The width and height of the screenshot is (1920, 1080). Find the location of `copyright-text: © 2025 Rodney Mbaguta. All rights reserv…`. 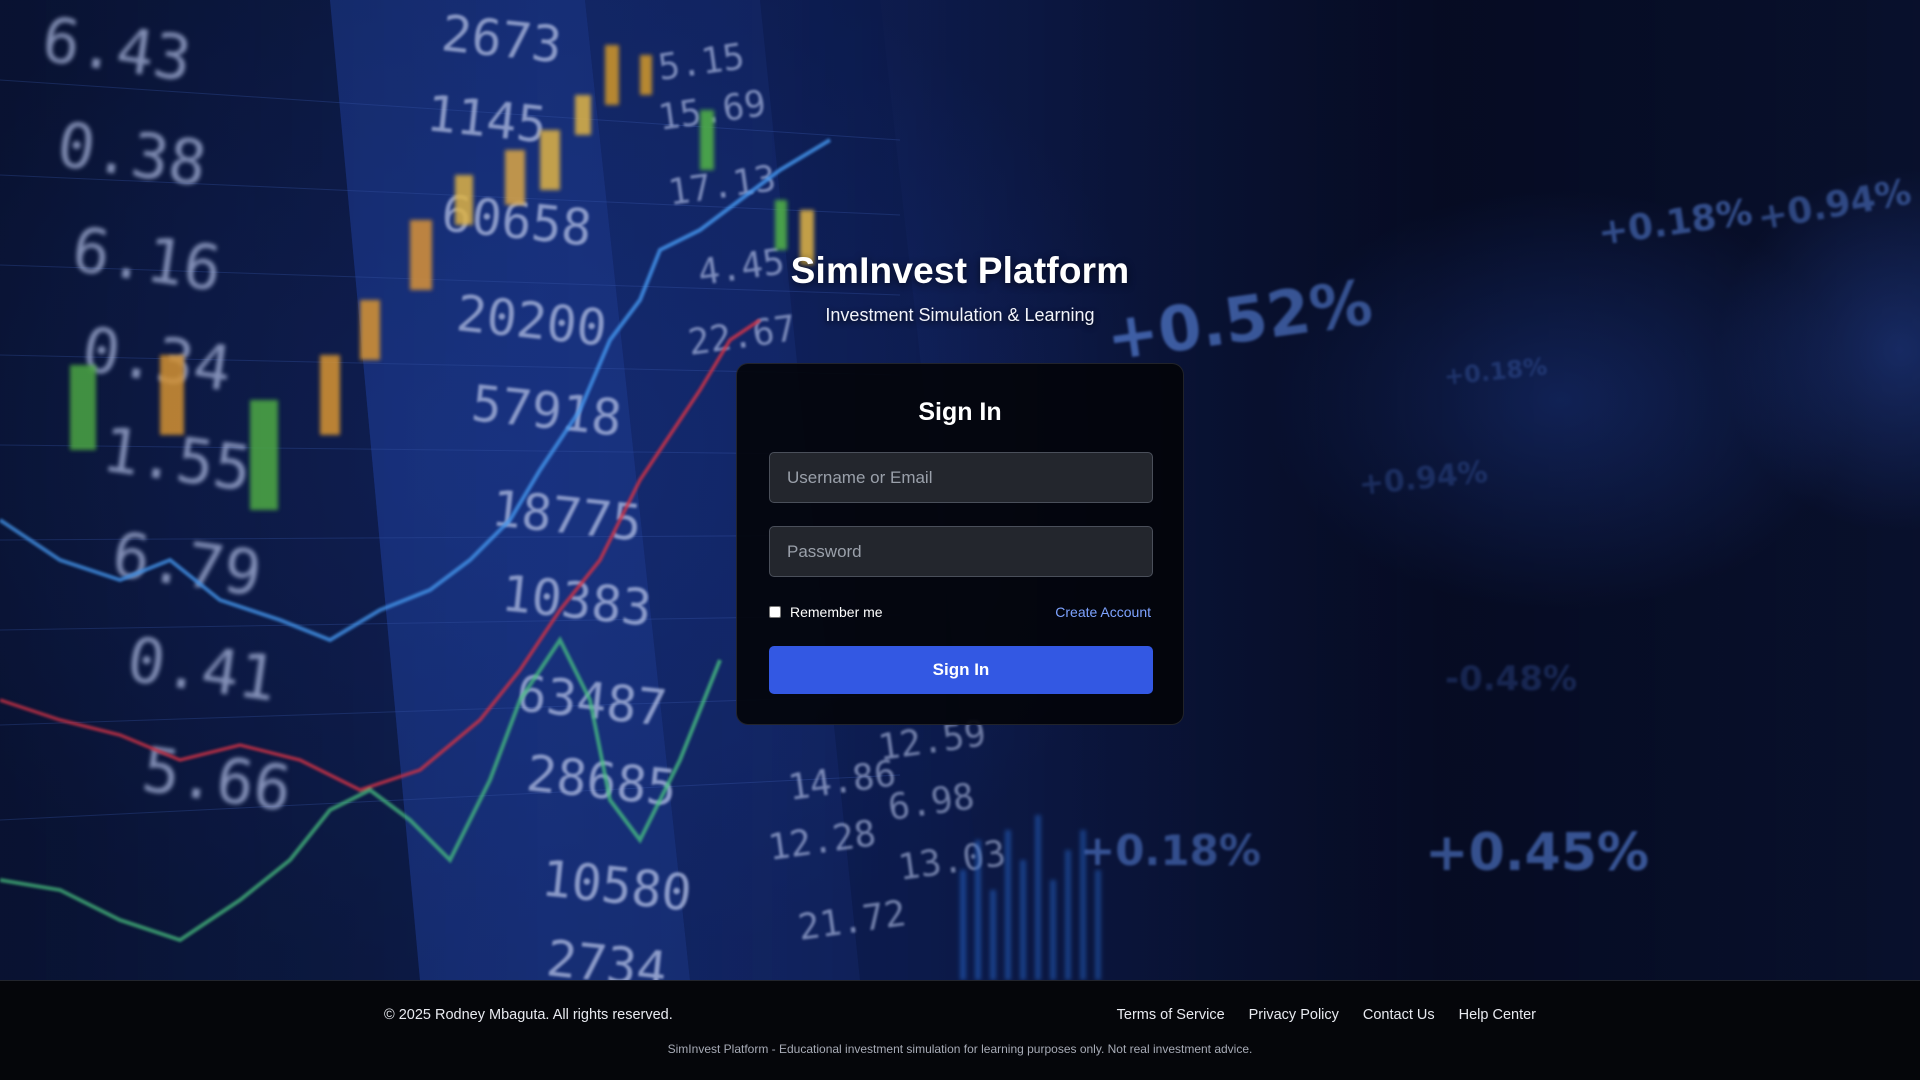

copyright-text: © 2025 Rodney Mbaguta. All rights reserv… is located at coordinates (528, 1015).